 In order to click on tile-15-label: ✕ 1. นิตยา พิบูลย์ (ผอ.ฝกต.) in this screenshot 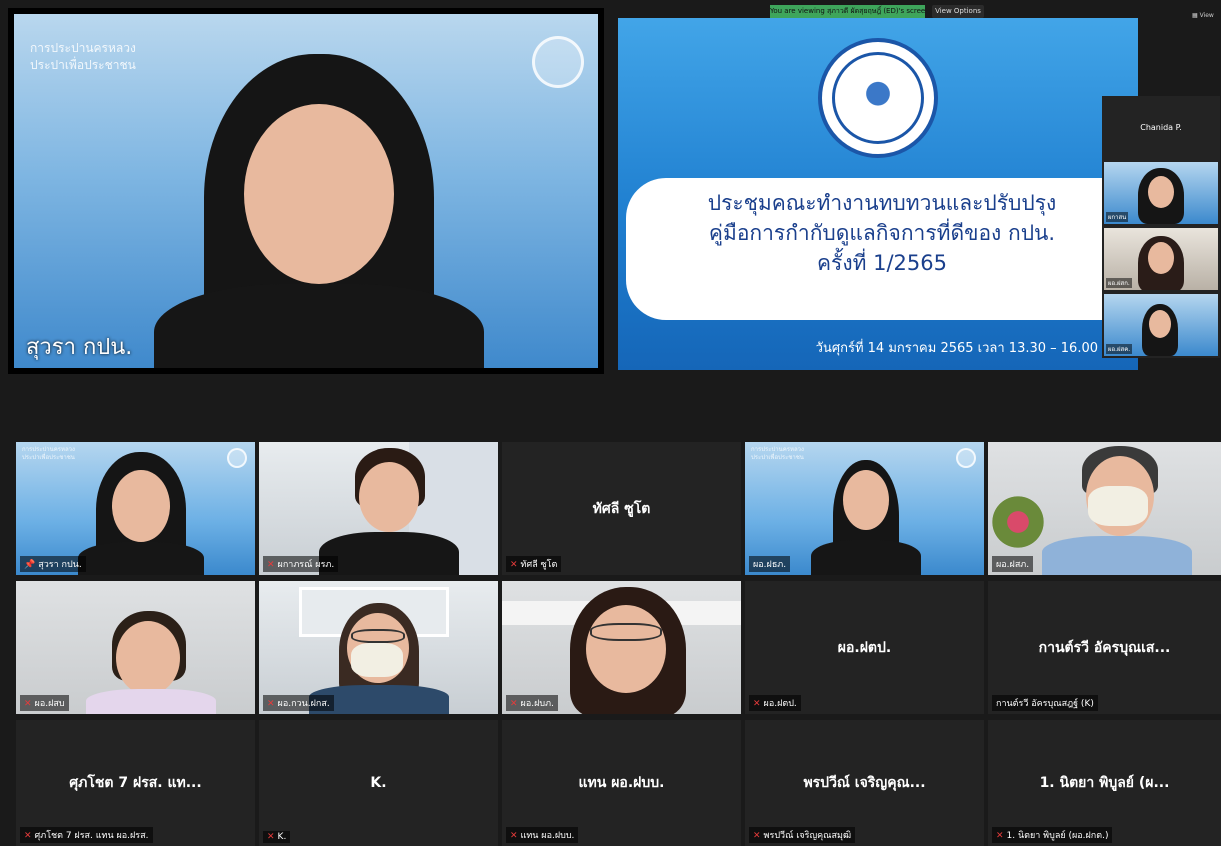, I will do `click(1052, 835)`.